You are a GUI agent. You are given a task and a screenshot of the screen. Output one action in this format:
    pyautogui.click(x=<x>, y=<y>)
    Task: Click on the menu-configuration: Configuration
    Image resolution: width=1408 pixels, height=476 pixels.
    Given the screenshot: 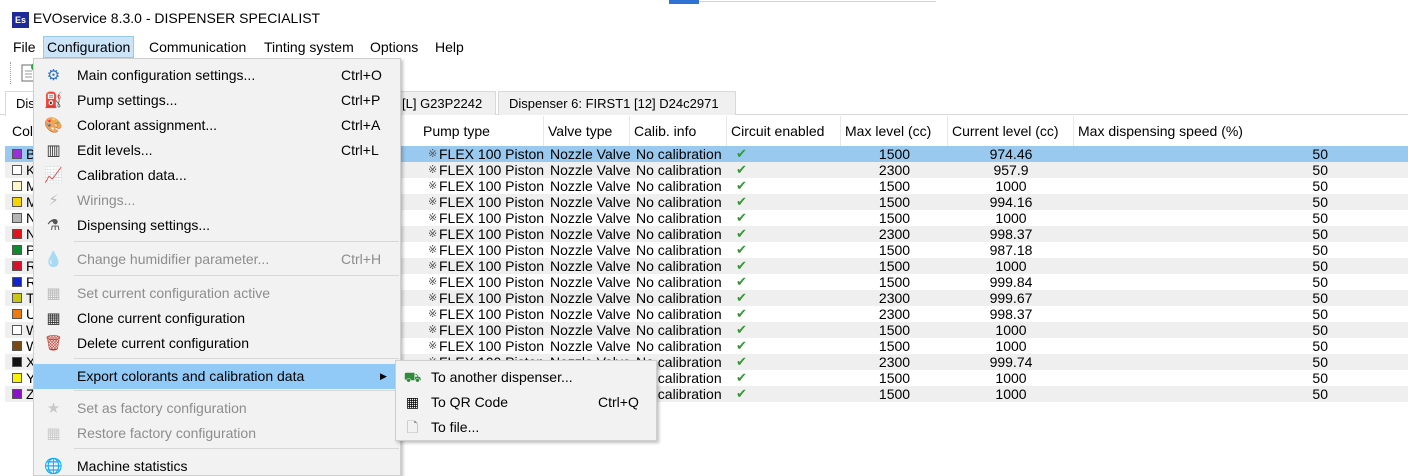 What is the action you would take?
    pyautogui.click(x=89, y=47)
    